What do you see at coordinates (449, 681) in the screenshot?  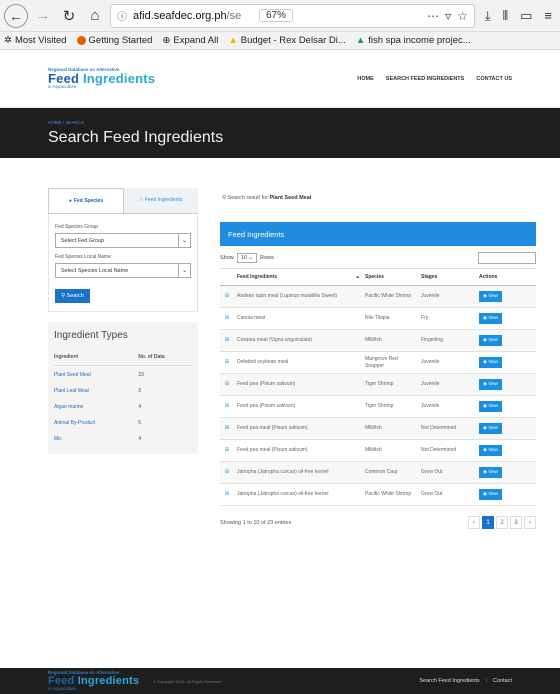 I see `footer-link-search: Search Feed Ingredients` at bounding box center [449, 681].